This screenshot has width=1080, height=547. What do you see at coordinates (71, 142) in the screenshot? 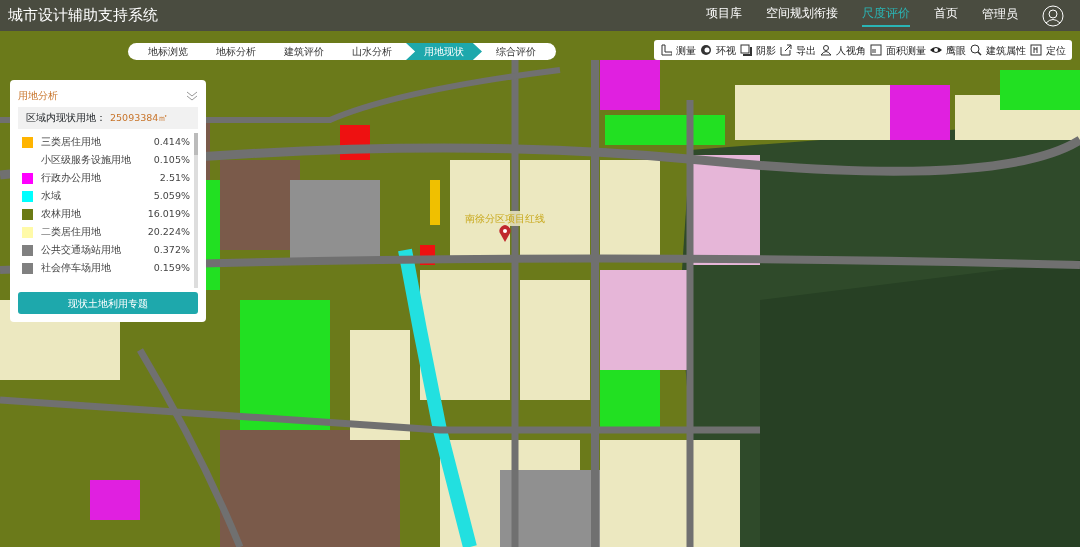
I see `legend-name: 三类居住用地` at bounding box center [71, 142].